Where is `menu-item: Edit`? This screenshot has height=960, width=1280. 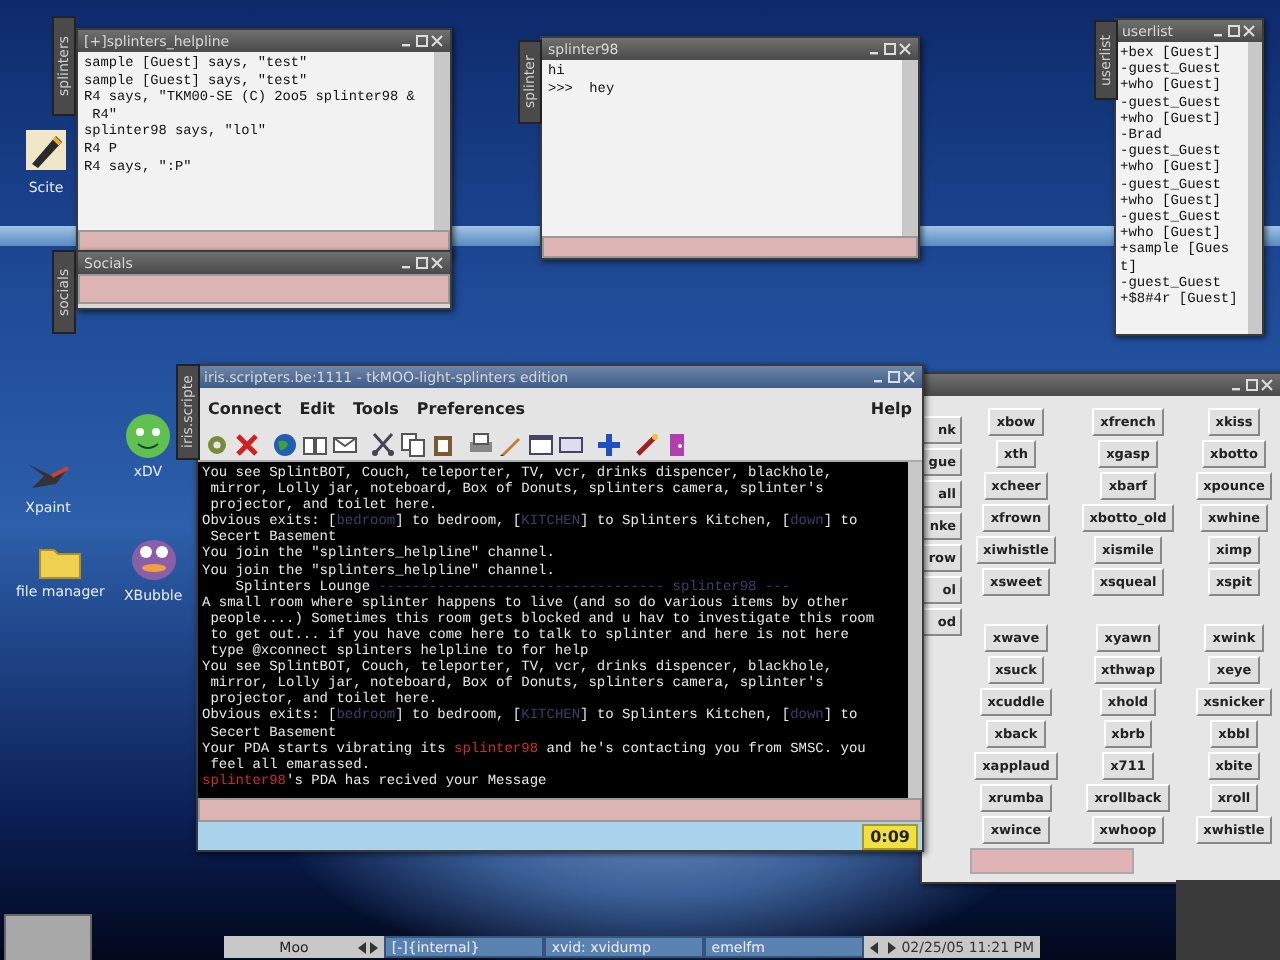
menu-item: Edit is located at coordinates (317, 408).